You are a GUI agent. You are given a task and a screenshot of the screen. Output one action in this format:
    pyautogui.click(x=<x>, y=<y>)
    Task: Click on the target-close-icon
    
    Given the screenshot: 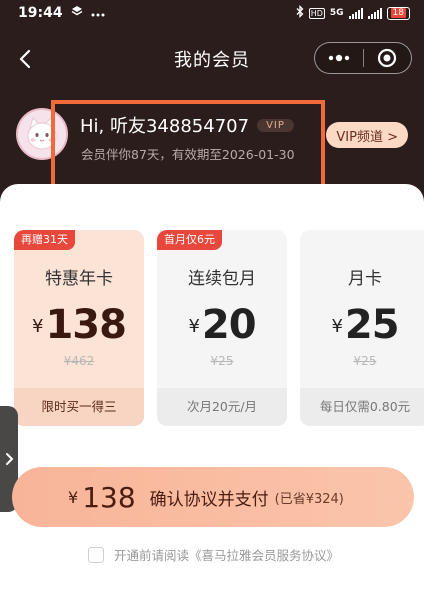 What is the action you would take?
    pyautogui.click(x=387, y=58)
    